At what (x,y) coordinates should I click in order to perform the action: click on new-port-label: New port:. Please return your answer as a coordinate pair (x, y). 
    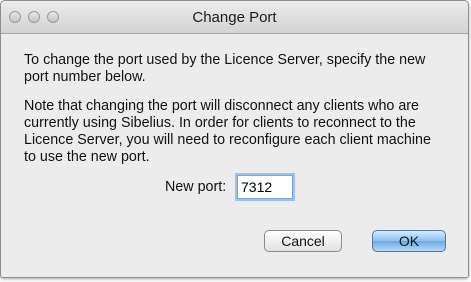
    Looking at the image, I should click on (196, 187).